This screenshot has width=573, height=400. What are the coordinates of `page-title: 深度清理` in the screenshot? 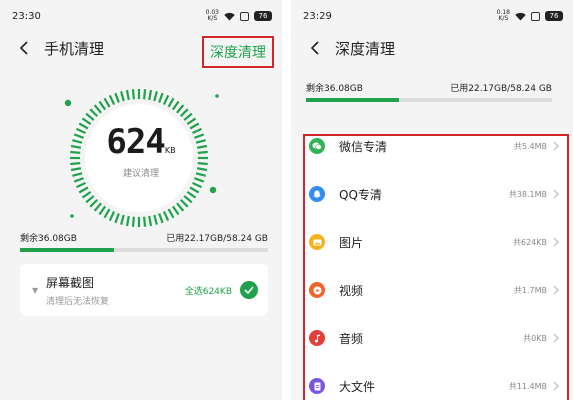 It's located at (365, 48).